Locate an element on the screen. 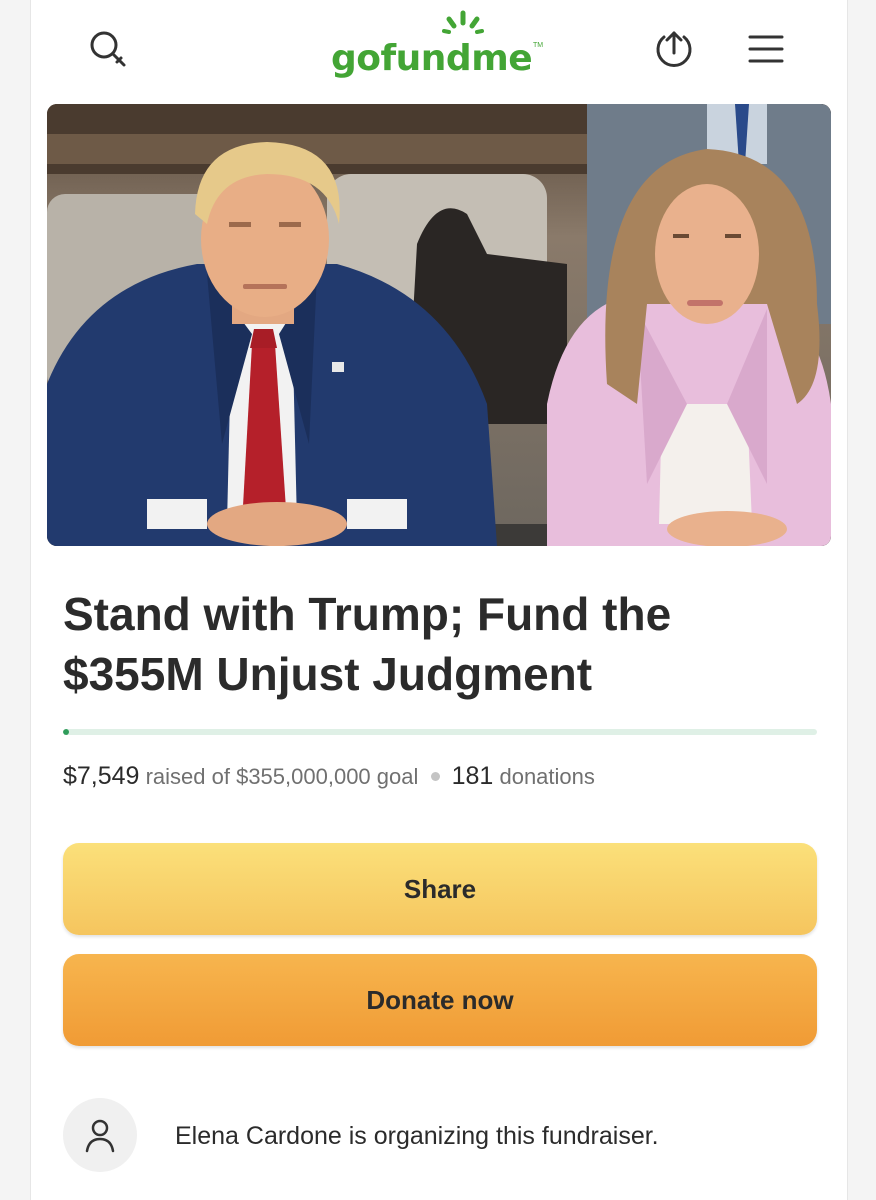  sun-rays-icon is located at coordinates (463, 22).